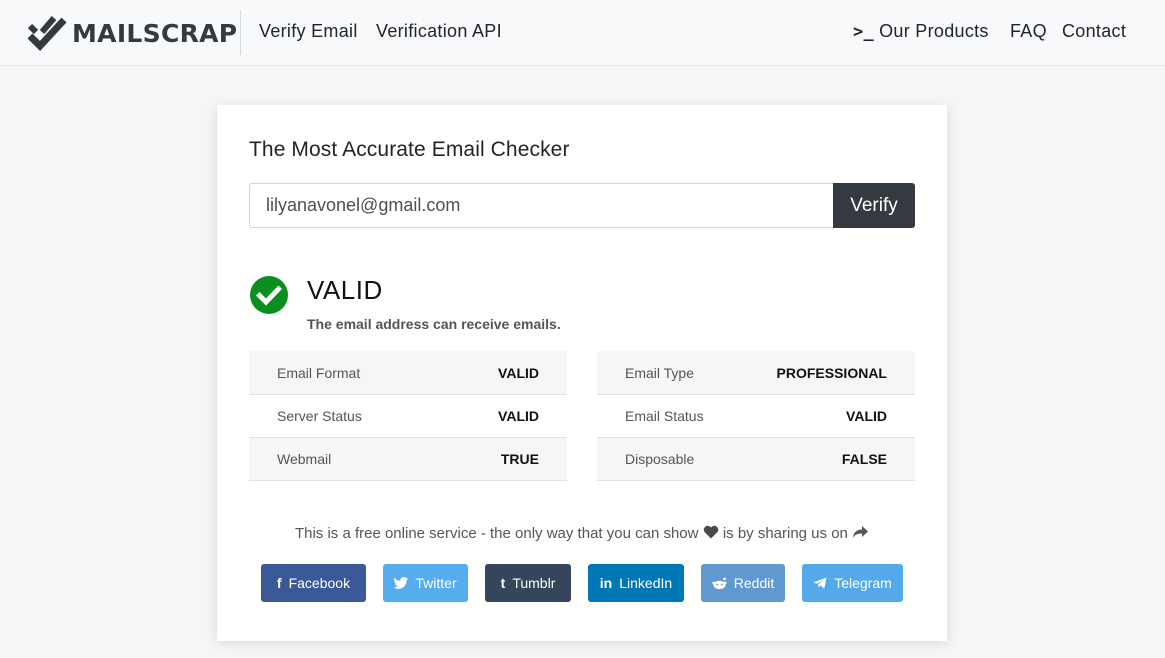  Describe the element at coordinates (279, 583) in the screenshot. I see `facebook-icon: f` at that location.